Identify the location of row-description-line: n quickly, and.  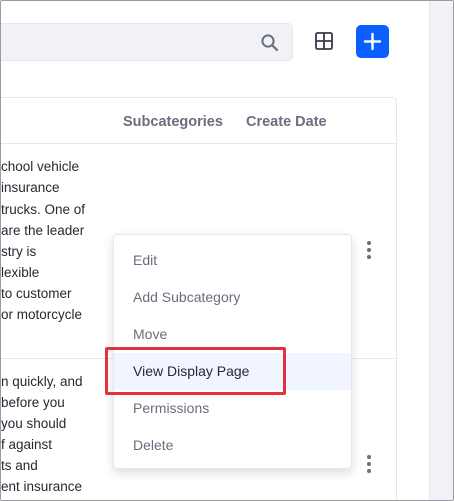
(42, 381).